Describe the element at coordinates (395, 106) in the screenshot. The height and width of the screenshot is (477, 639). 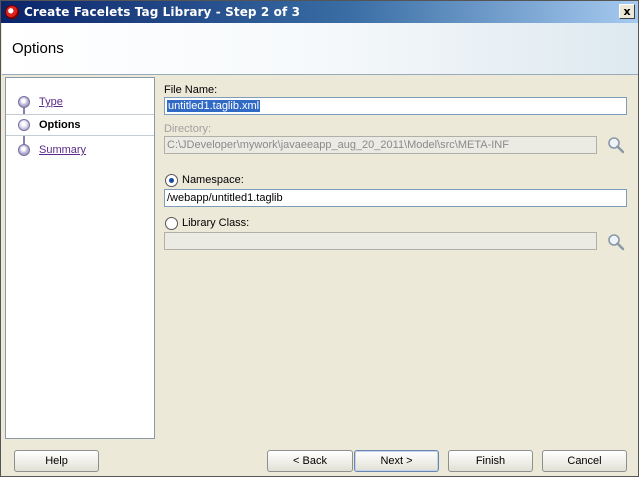
I see `file-name-input: untitled1.taglib.xml` at that location.